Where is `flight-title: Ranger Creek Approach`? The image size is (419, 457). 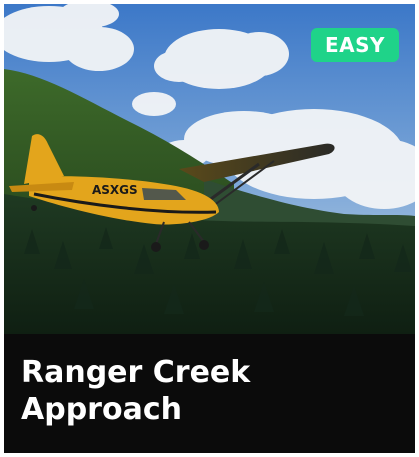
flight-title: Ranger Creek Approach is located at coordinates (136, 391).